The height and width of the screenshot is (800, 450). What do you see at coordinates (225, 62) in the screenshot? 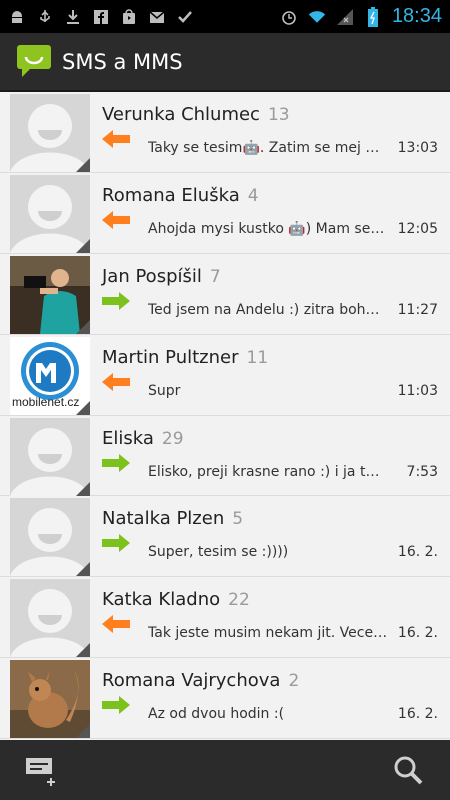
I see `action-bar: SMS a MMS` at bounding box center [225, 62].